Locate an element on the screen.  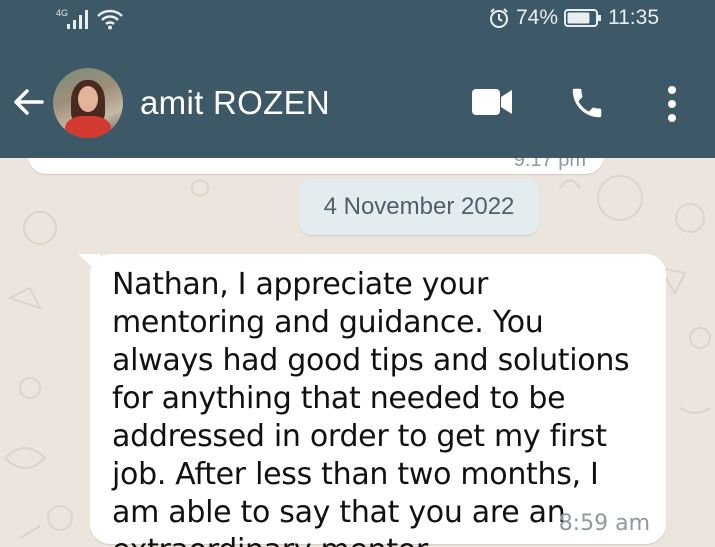
battery-percent: 74% is located at coordinates (536, 17).